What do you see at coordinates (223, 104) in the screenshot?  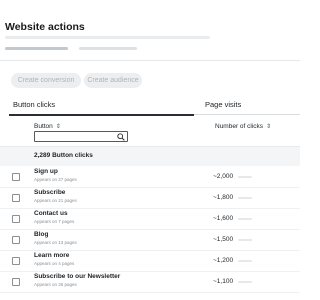 I see `tab-page-visits: Page visits` at bounding box center [223, 104].